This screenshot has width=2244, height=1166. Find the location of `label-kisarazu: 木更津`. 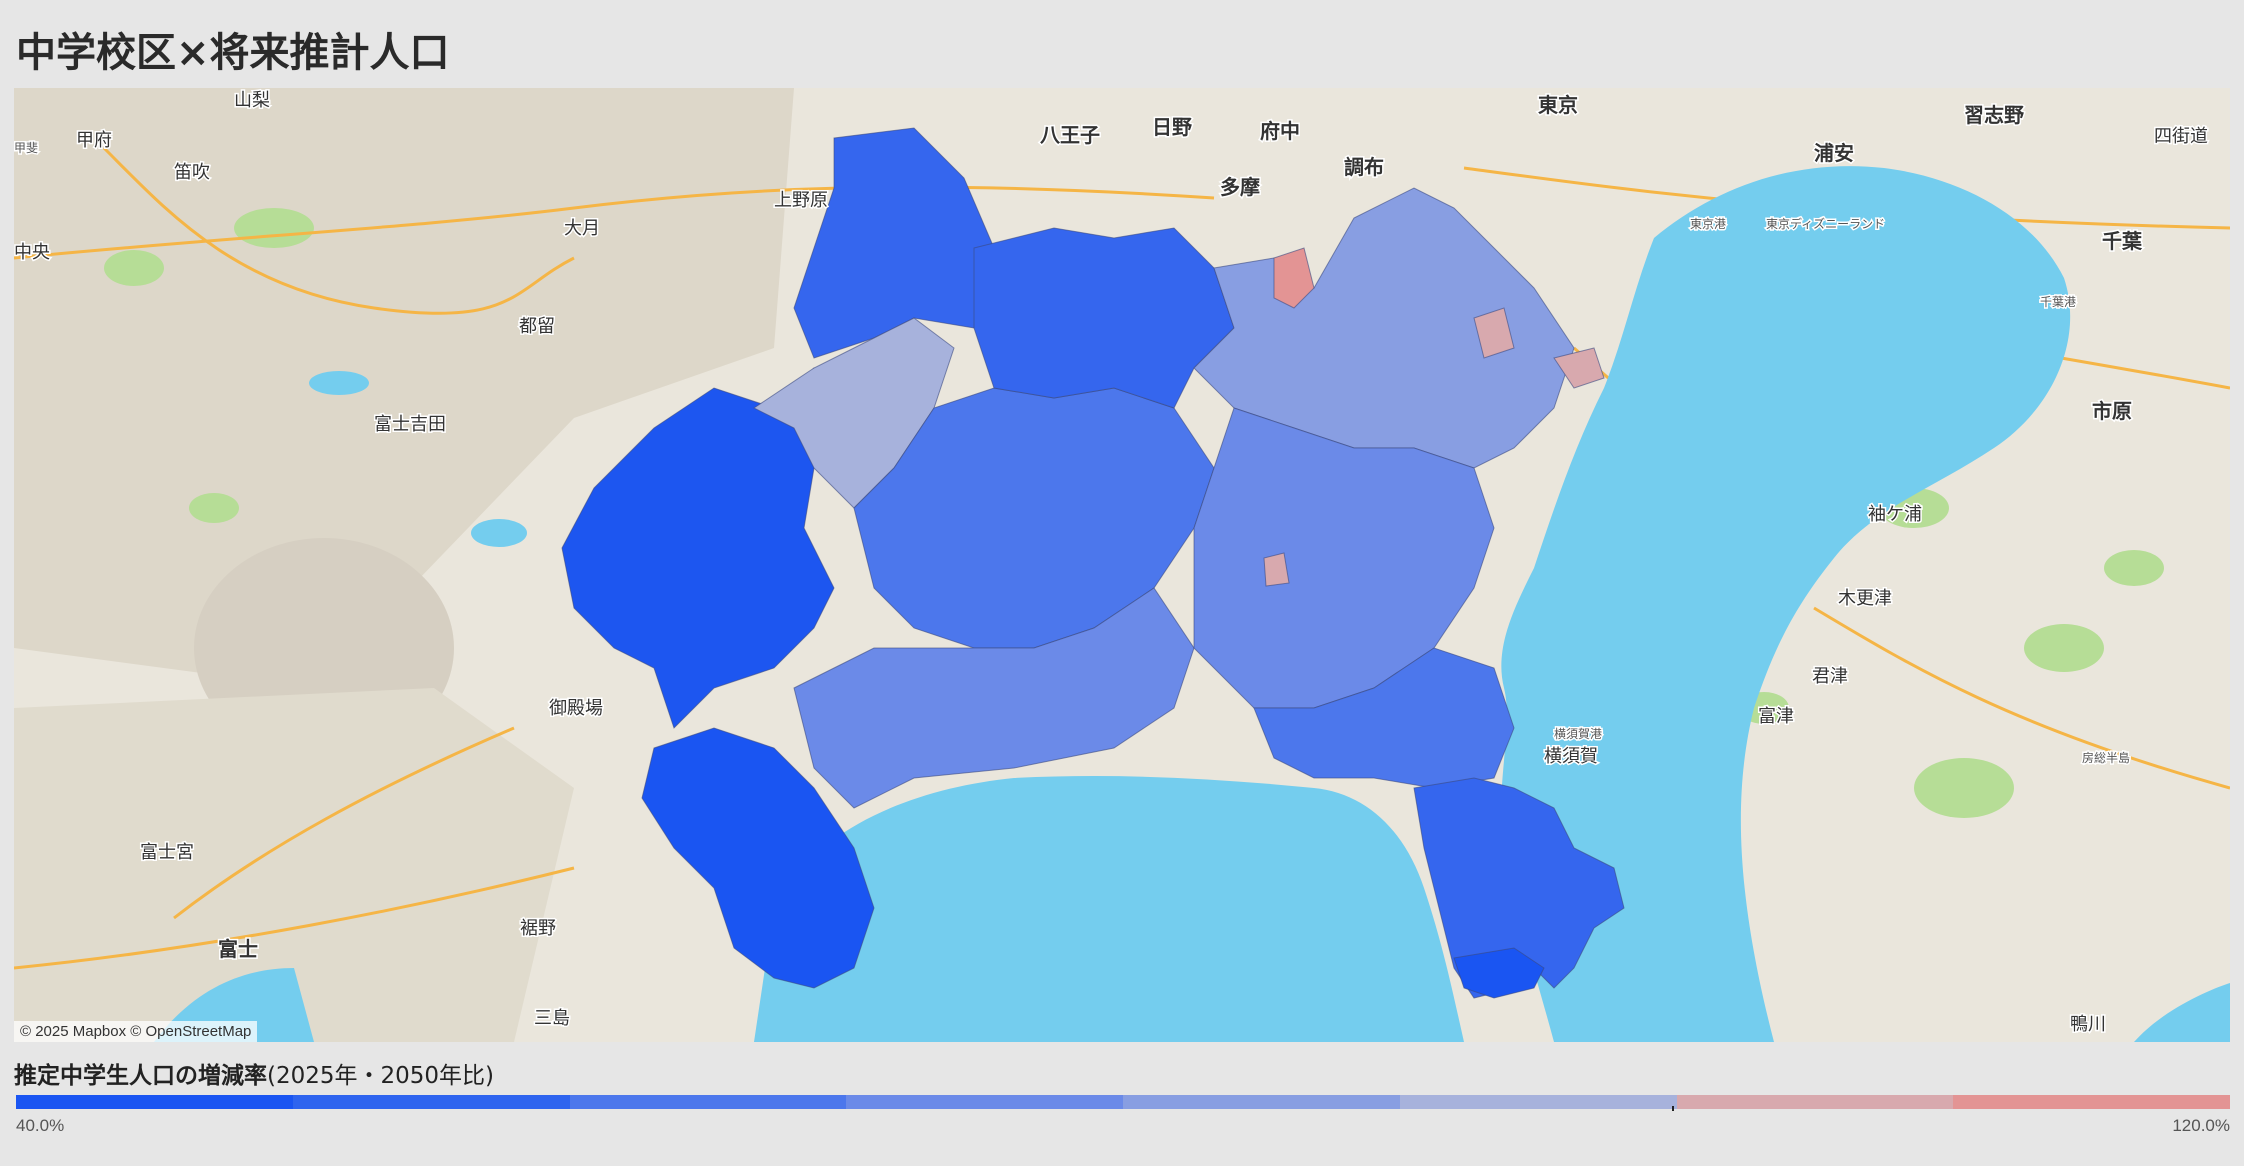

label-kisarazu: 木更津 is located at coordinates (1865, 598).